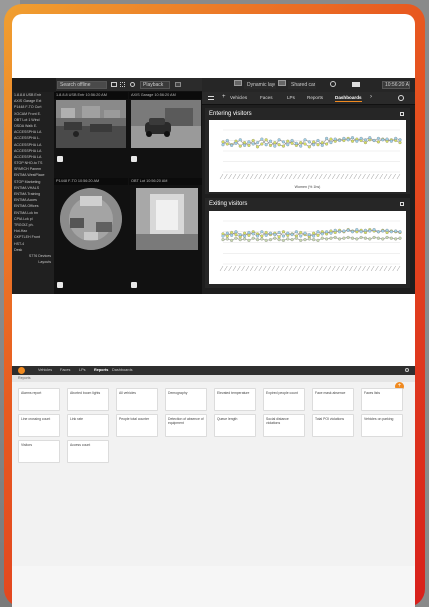  Describe the element at coordinates (356, 84) in the screenshot. I see `view-icon` at that location.